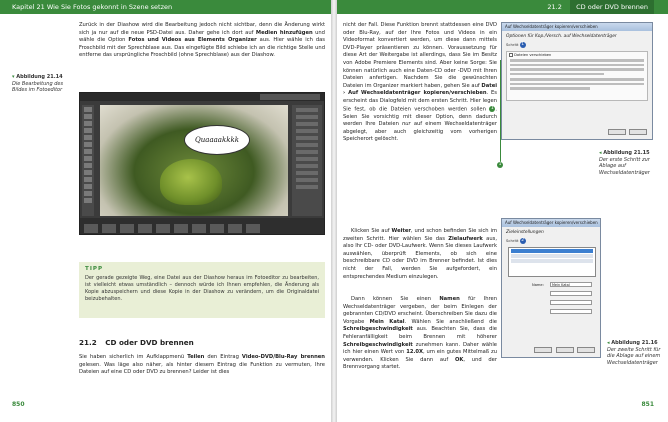  What do you see at coordinates (571, 302) in the screenshot?
I see `path-field` at bounding box center [571, 302].